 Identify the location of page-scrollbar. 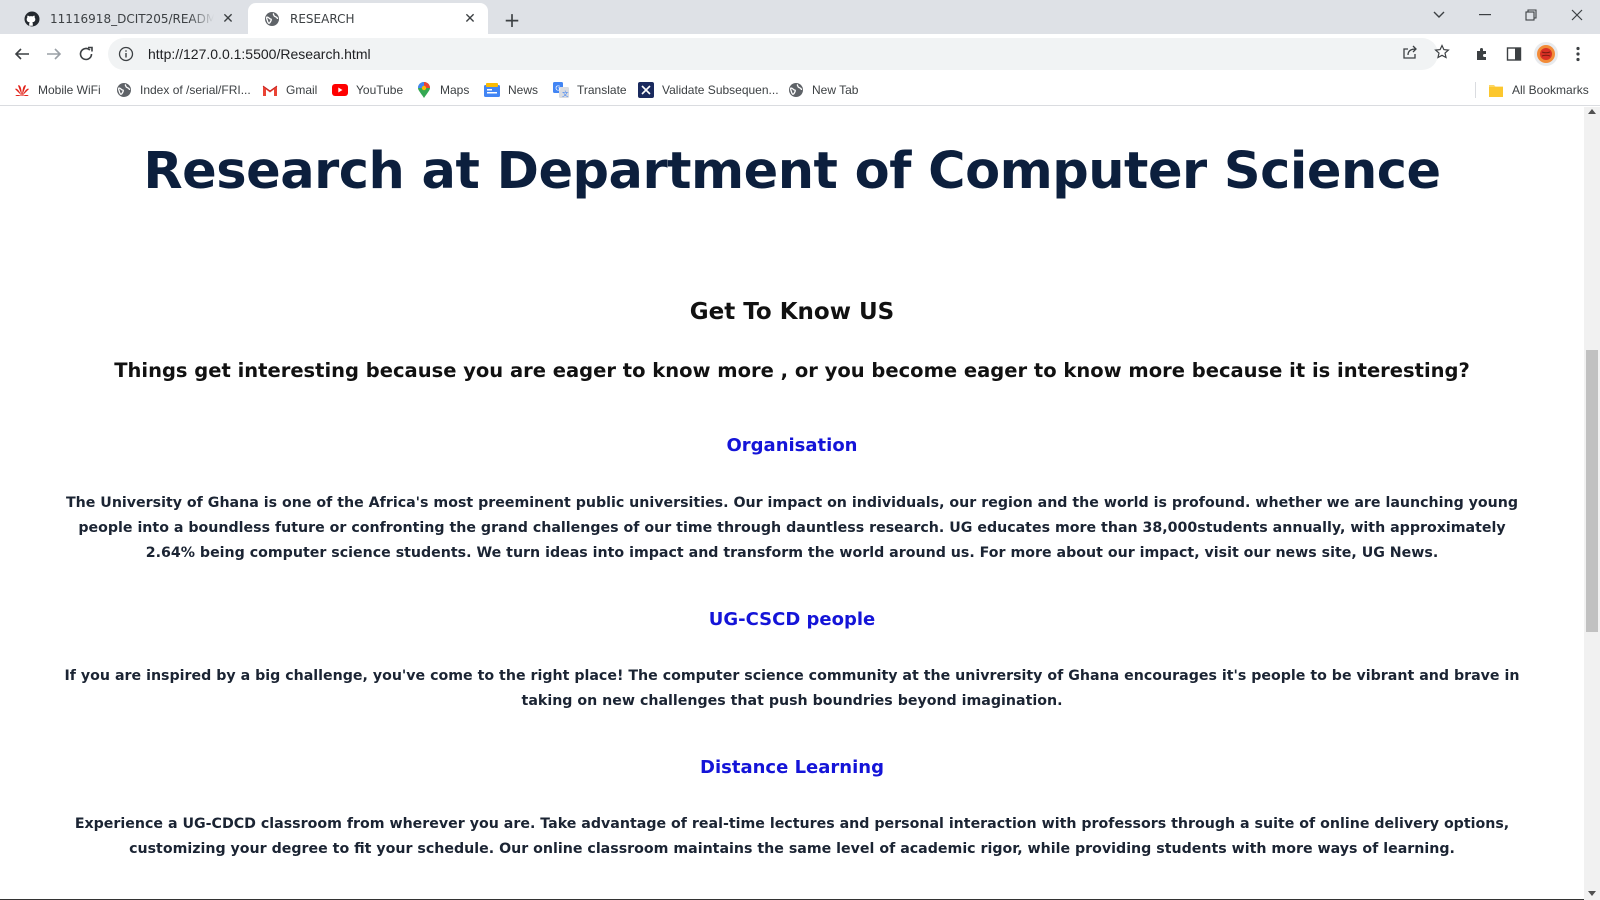
(1592, 503).